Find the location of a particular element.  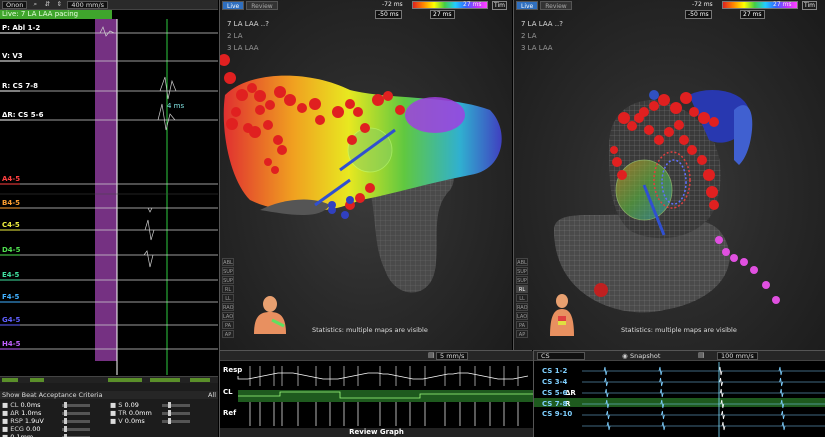

cs-channel-label: CS 3-4 is located at coordinates (554, 382).